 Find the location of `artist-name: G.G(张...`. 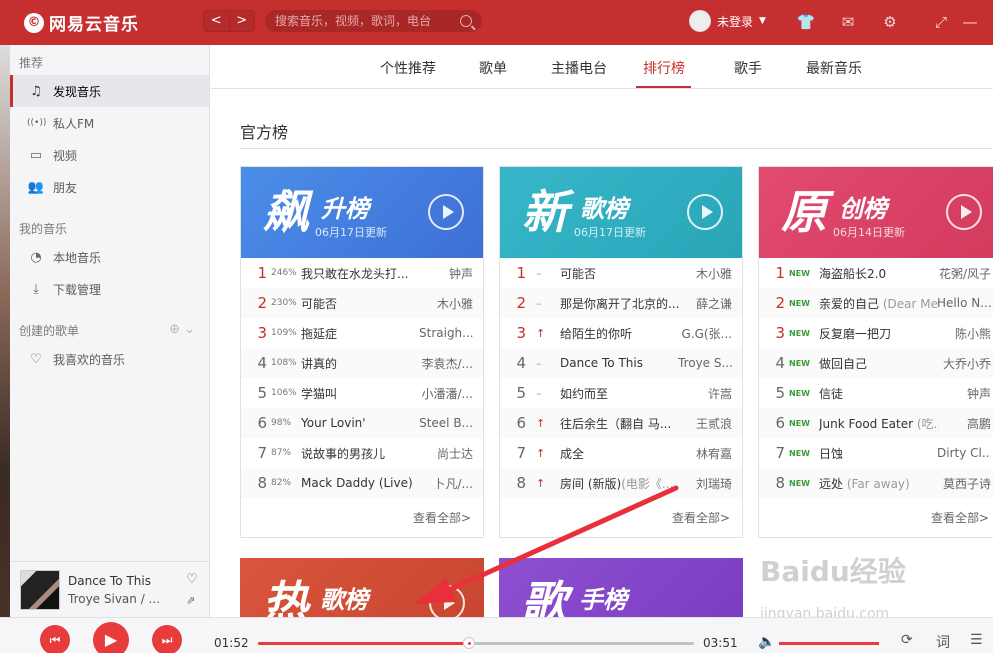

artist-name: G.G(张... is located at coordinates (705, 333).